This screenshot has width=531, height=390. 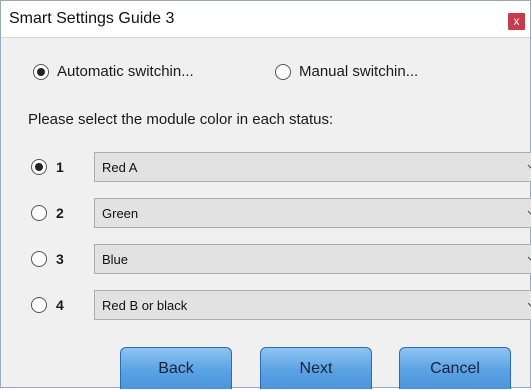 What do you see at coordinates (516, 21) in the screenshot?
I see `close-button: x` at bounding box center [516, 21].